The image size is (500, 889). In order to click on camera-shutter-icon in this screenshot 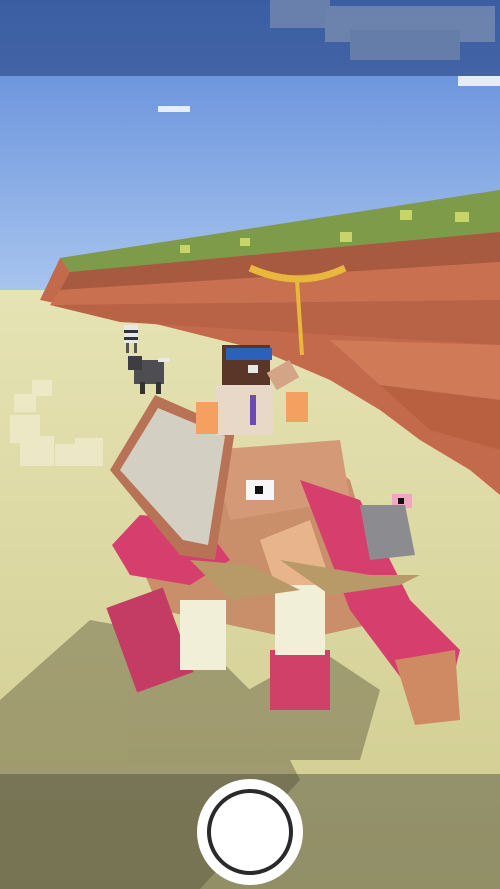, I will do `click(250, 832)`.